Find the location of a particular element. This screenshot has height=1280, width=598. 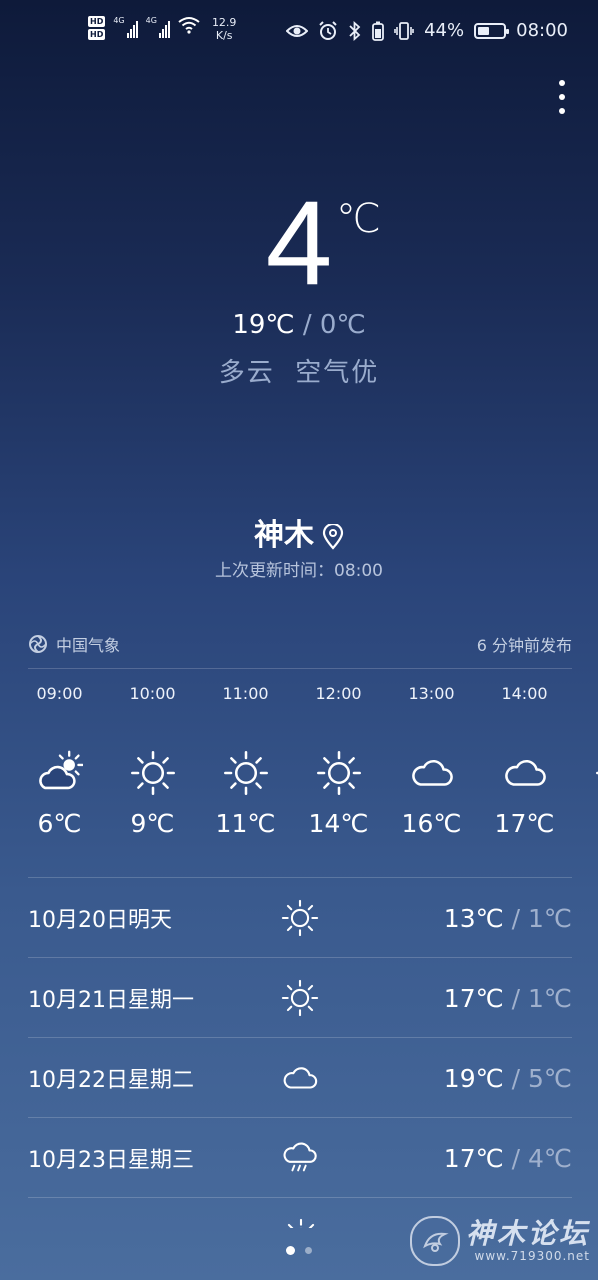

forum-logo-icon is located at coordinates (434, 1241).